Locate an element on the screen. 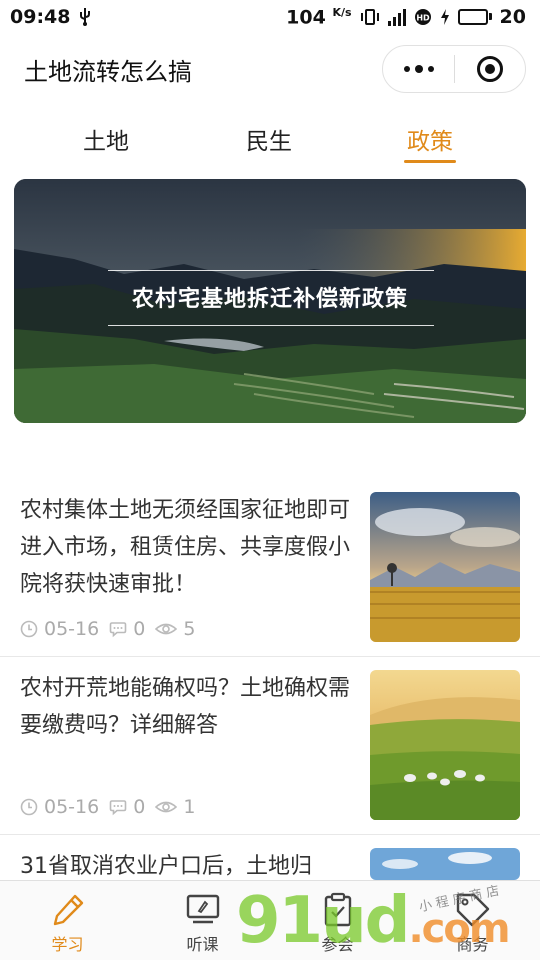  status-right: 104 K/s HD 20 is located at coordinates (406, 17).